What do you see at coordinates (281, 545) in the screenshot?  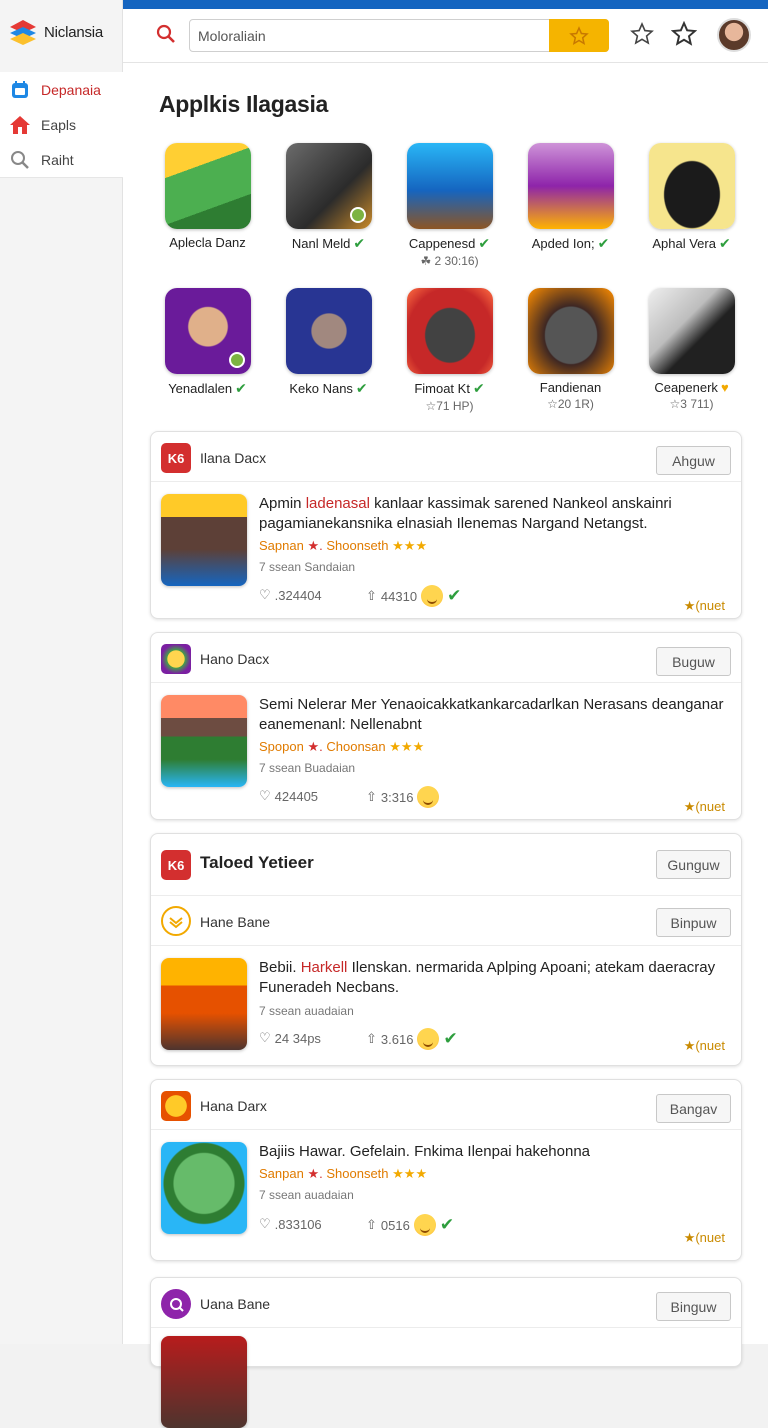 I see `meta-author: Sapnan` at bounding box center [281, 545].